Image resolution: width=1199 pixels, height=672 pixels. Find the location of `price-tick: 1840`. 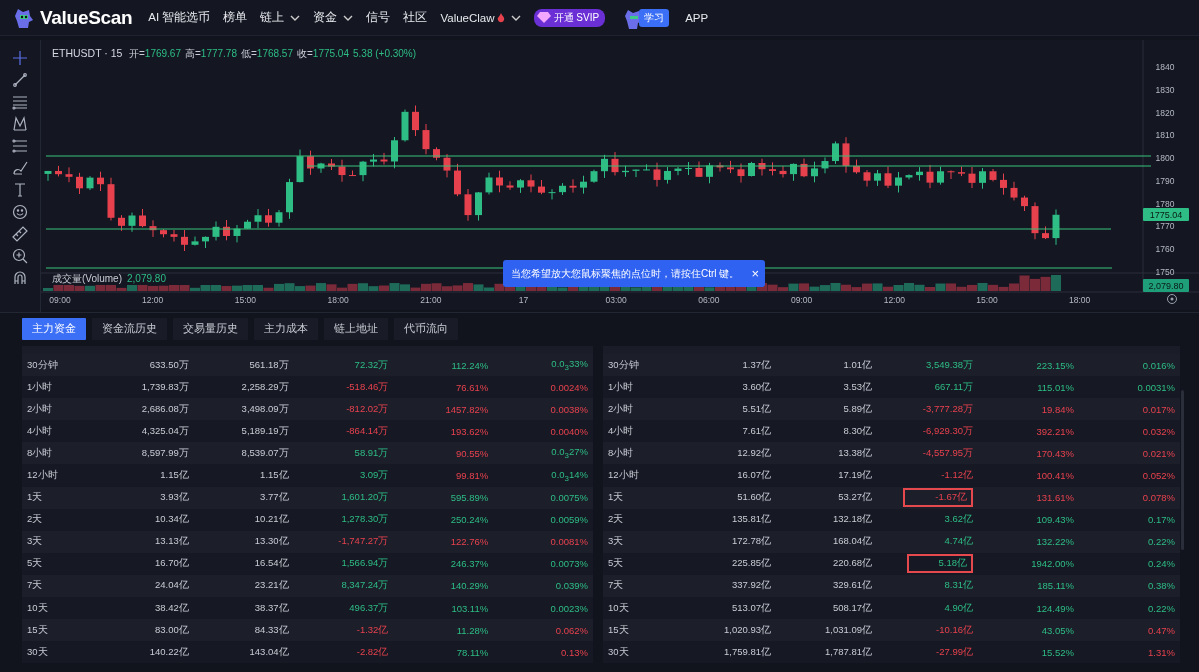

price-tick: 1840 is located at coordinates (1165, 67).